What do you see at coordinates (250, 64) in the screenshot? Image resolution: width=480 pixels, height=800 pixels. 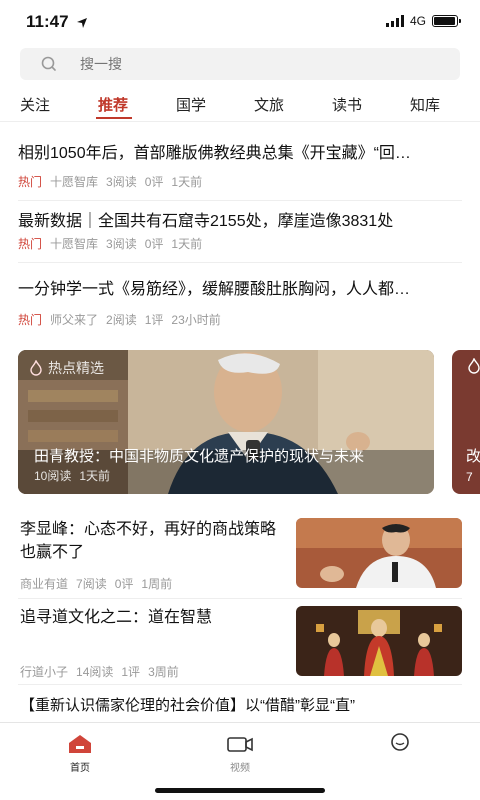 I see `search-input` at bounding box center [250, 64].